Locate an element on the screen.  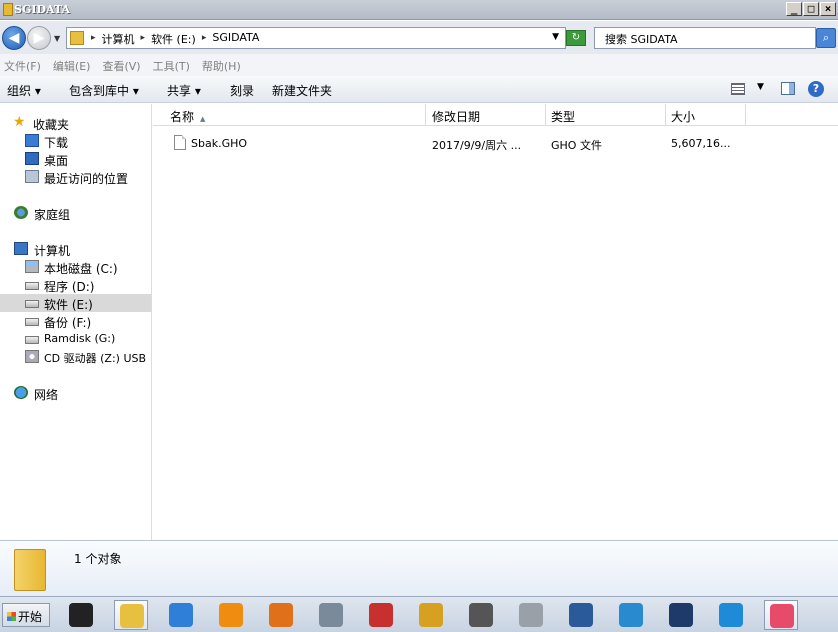
breadcrumb-sgidata: SGIDATA is located at coordinates (235, 39).